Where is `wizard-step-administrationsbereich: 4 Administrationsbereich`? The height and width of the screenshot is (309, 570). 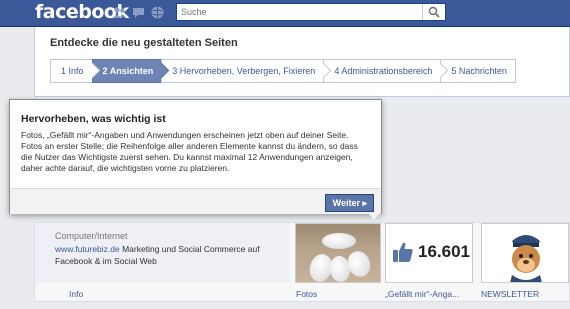 wizard-step-administrationsbereich: 4 Administrationsbereich is located at coordinates (386, 71).